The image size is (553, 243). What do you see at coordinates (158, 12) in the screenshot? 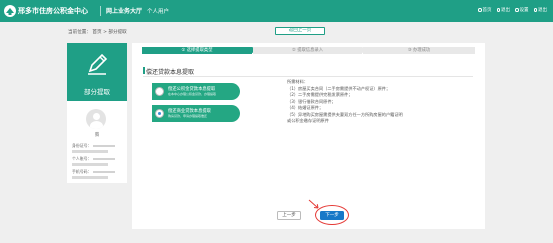
I see `nav-user: 个人用户` at bounding box center [158, 12].